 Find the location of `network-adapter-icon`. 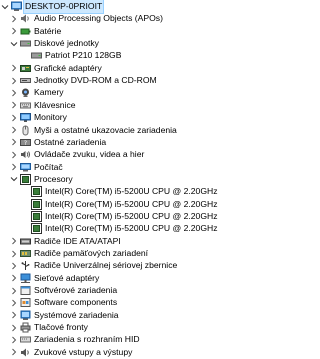

network-adapter-icon is located at coordinates (25, 278).